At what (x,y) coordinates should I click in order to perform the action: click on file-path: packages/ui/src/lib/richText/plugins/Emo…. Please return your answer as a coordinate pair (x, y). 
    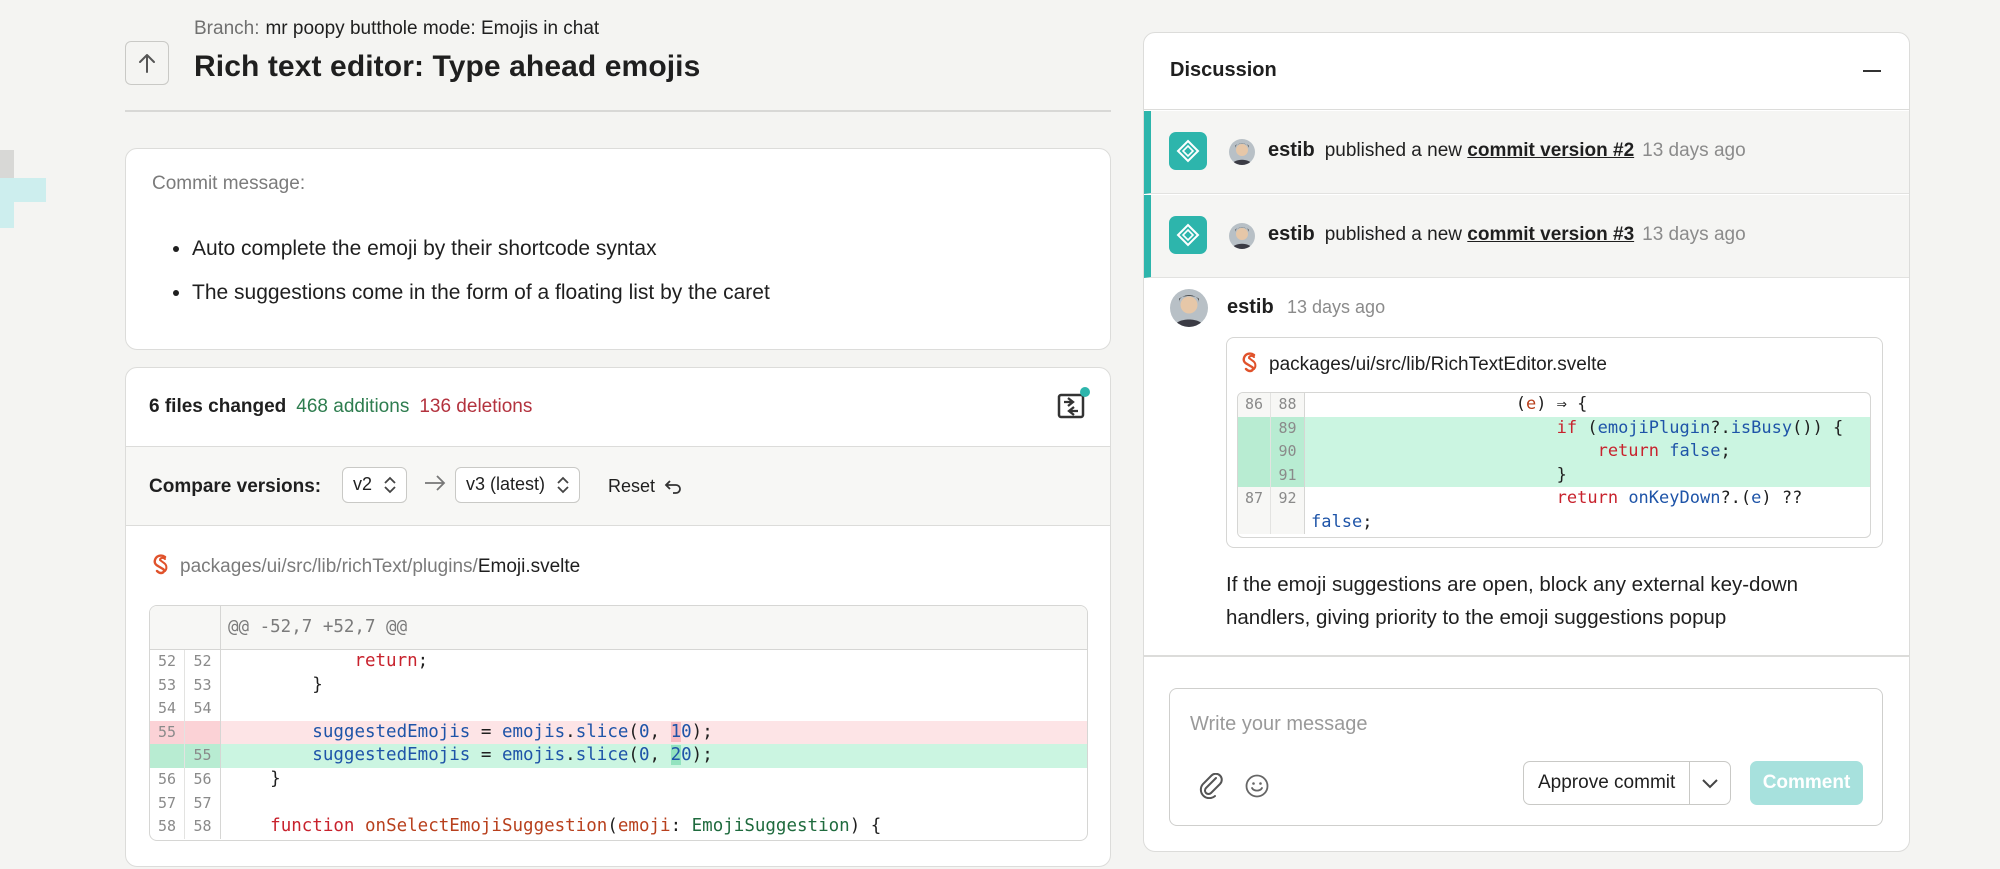
    Looking at the image, I should click on (366, 566).